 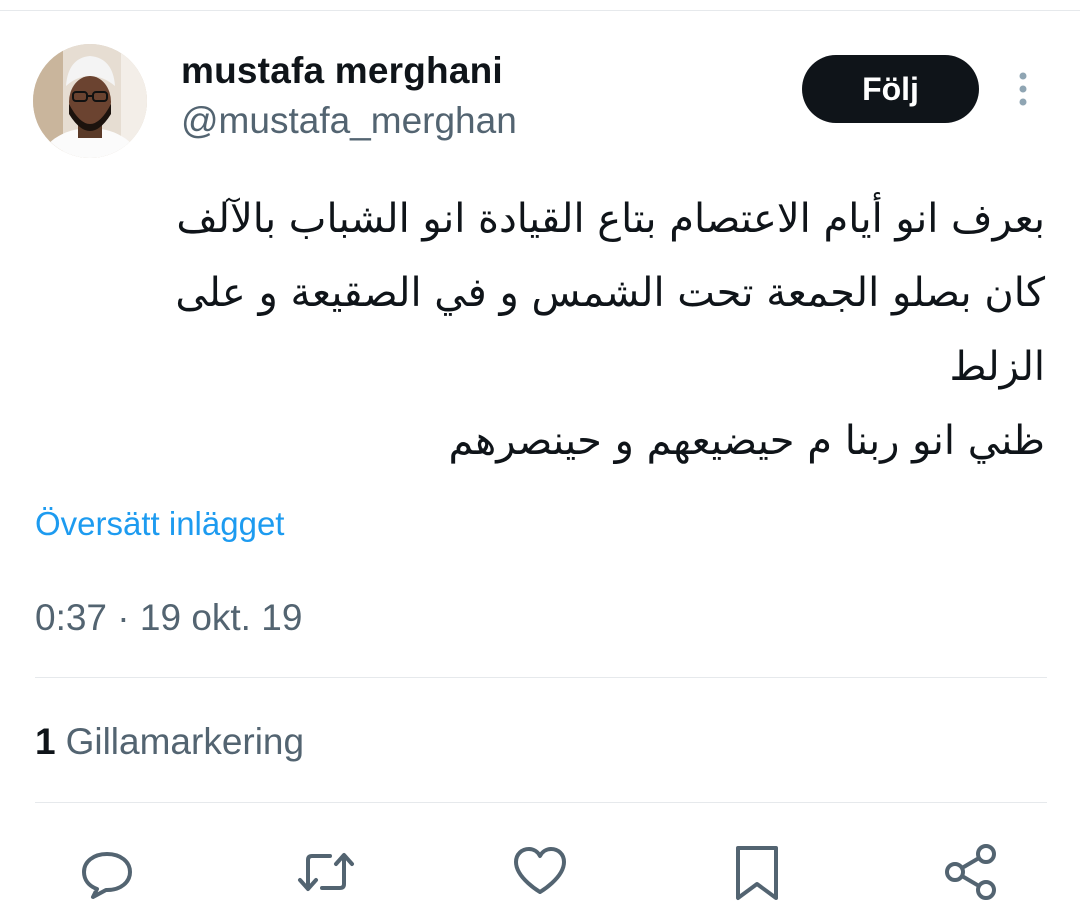 I want to click on author-display-name: mustafa merghani, so click(x=342, y=71).